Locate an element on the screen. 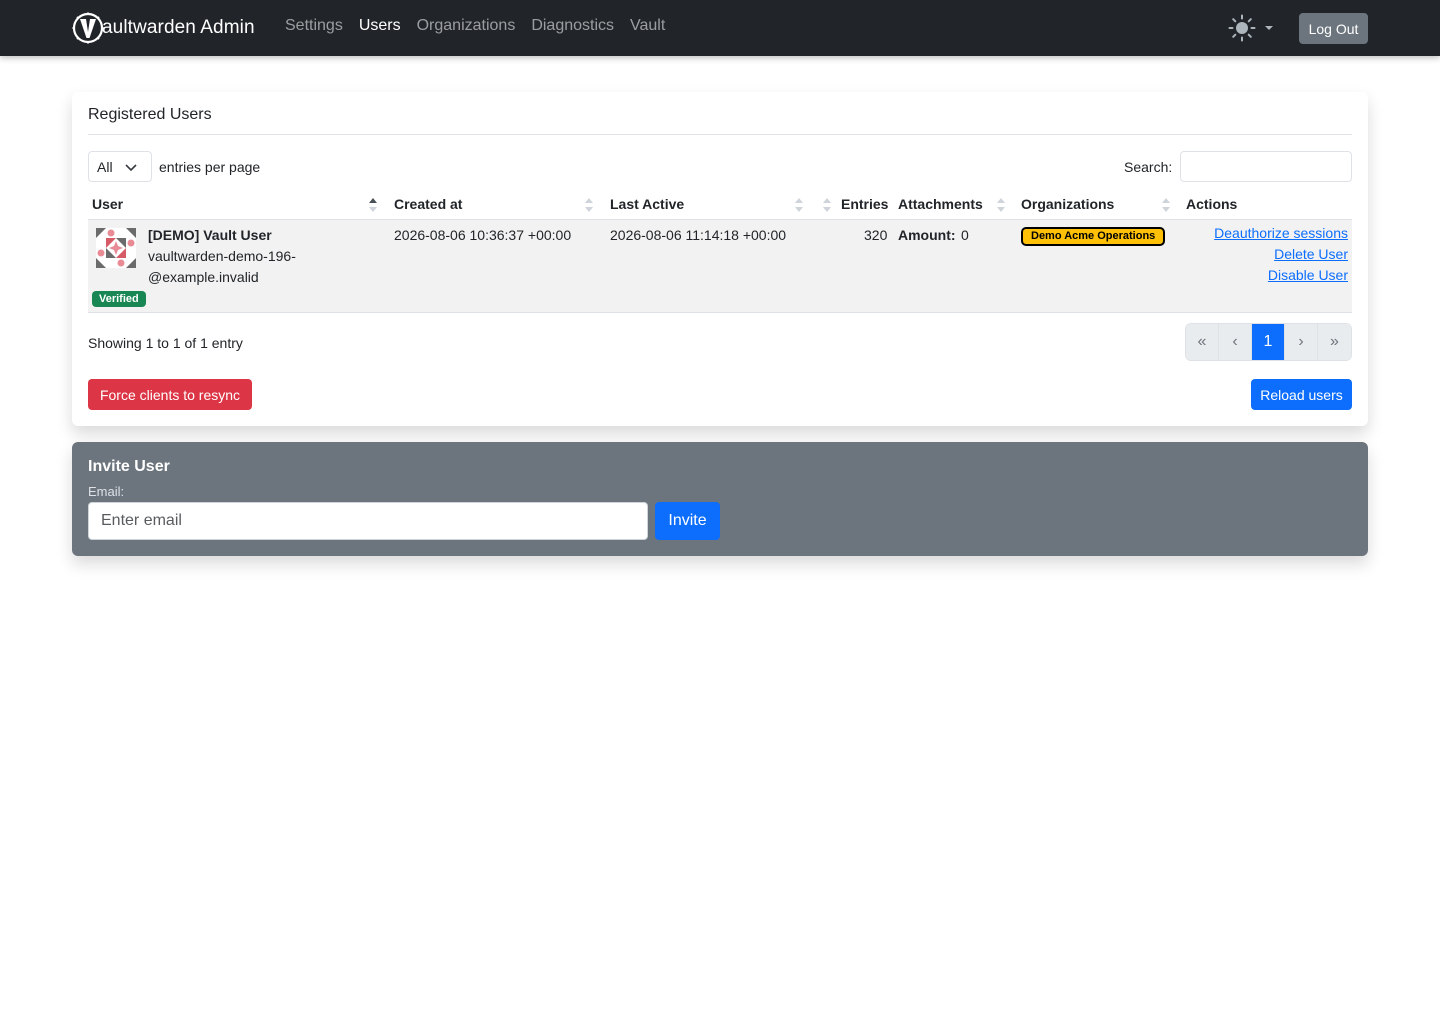 The height and width of the screenshot is (1024, 1440). nav-organizations: Organizations is located at coordinates (466, 26).